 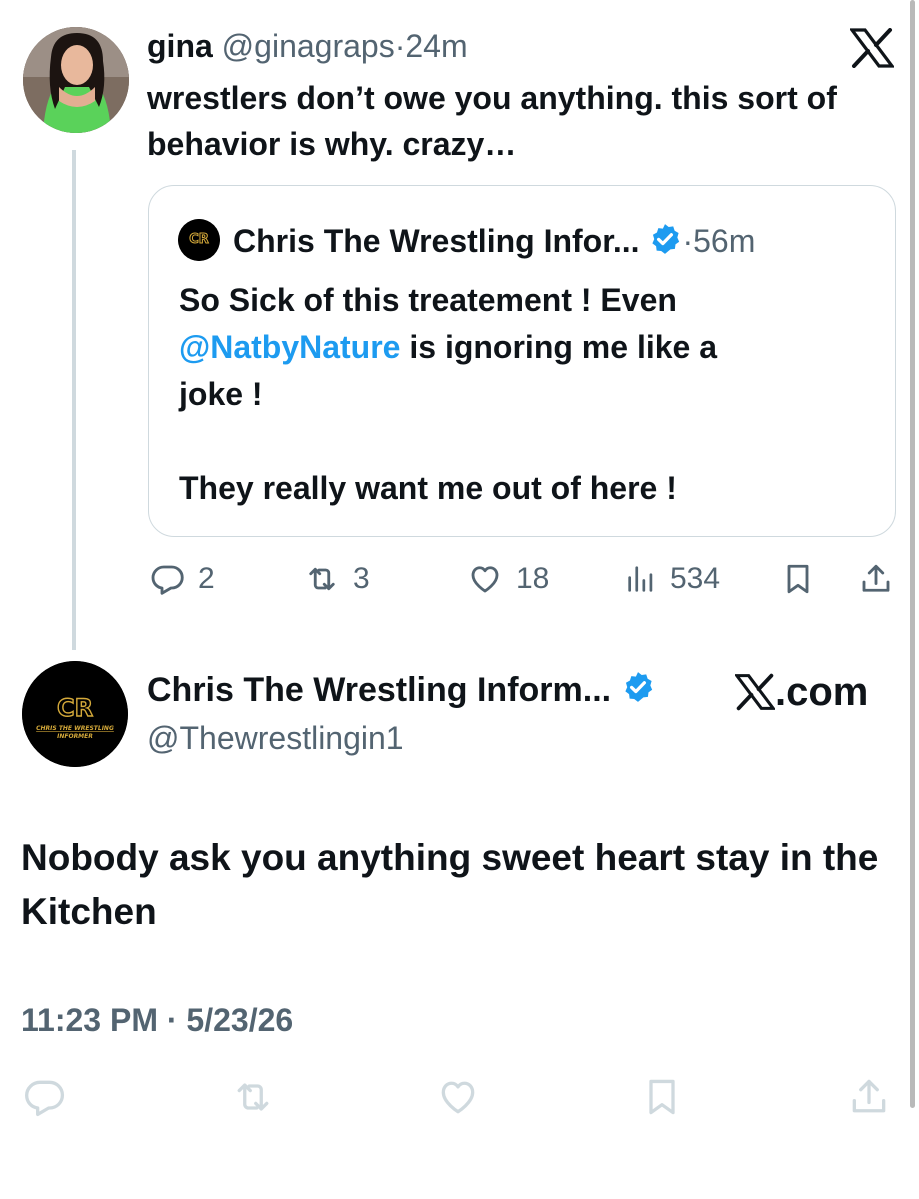 What do you see at coordinates (912, 554) in the screenshot?
I see `scrollbar` at bounding box center [912, 554].